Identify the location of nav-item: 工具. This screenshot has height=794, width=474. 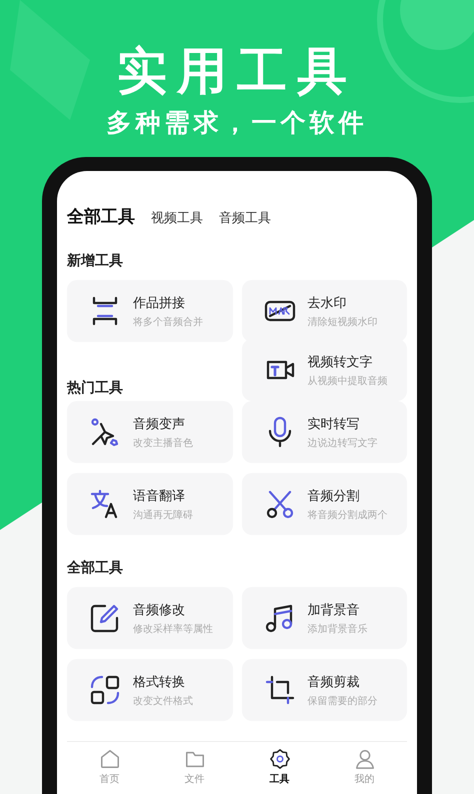
(279, 767).